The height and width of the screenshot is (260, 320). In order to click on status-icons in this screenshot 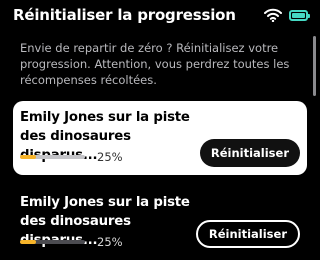, I will do `click(287, 15)`.